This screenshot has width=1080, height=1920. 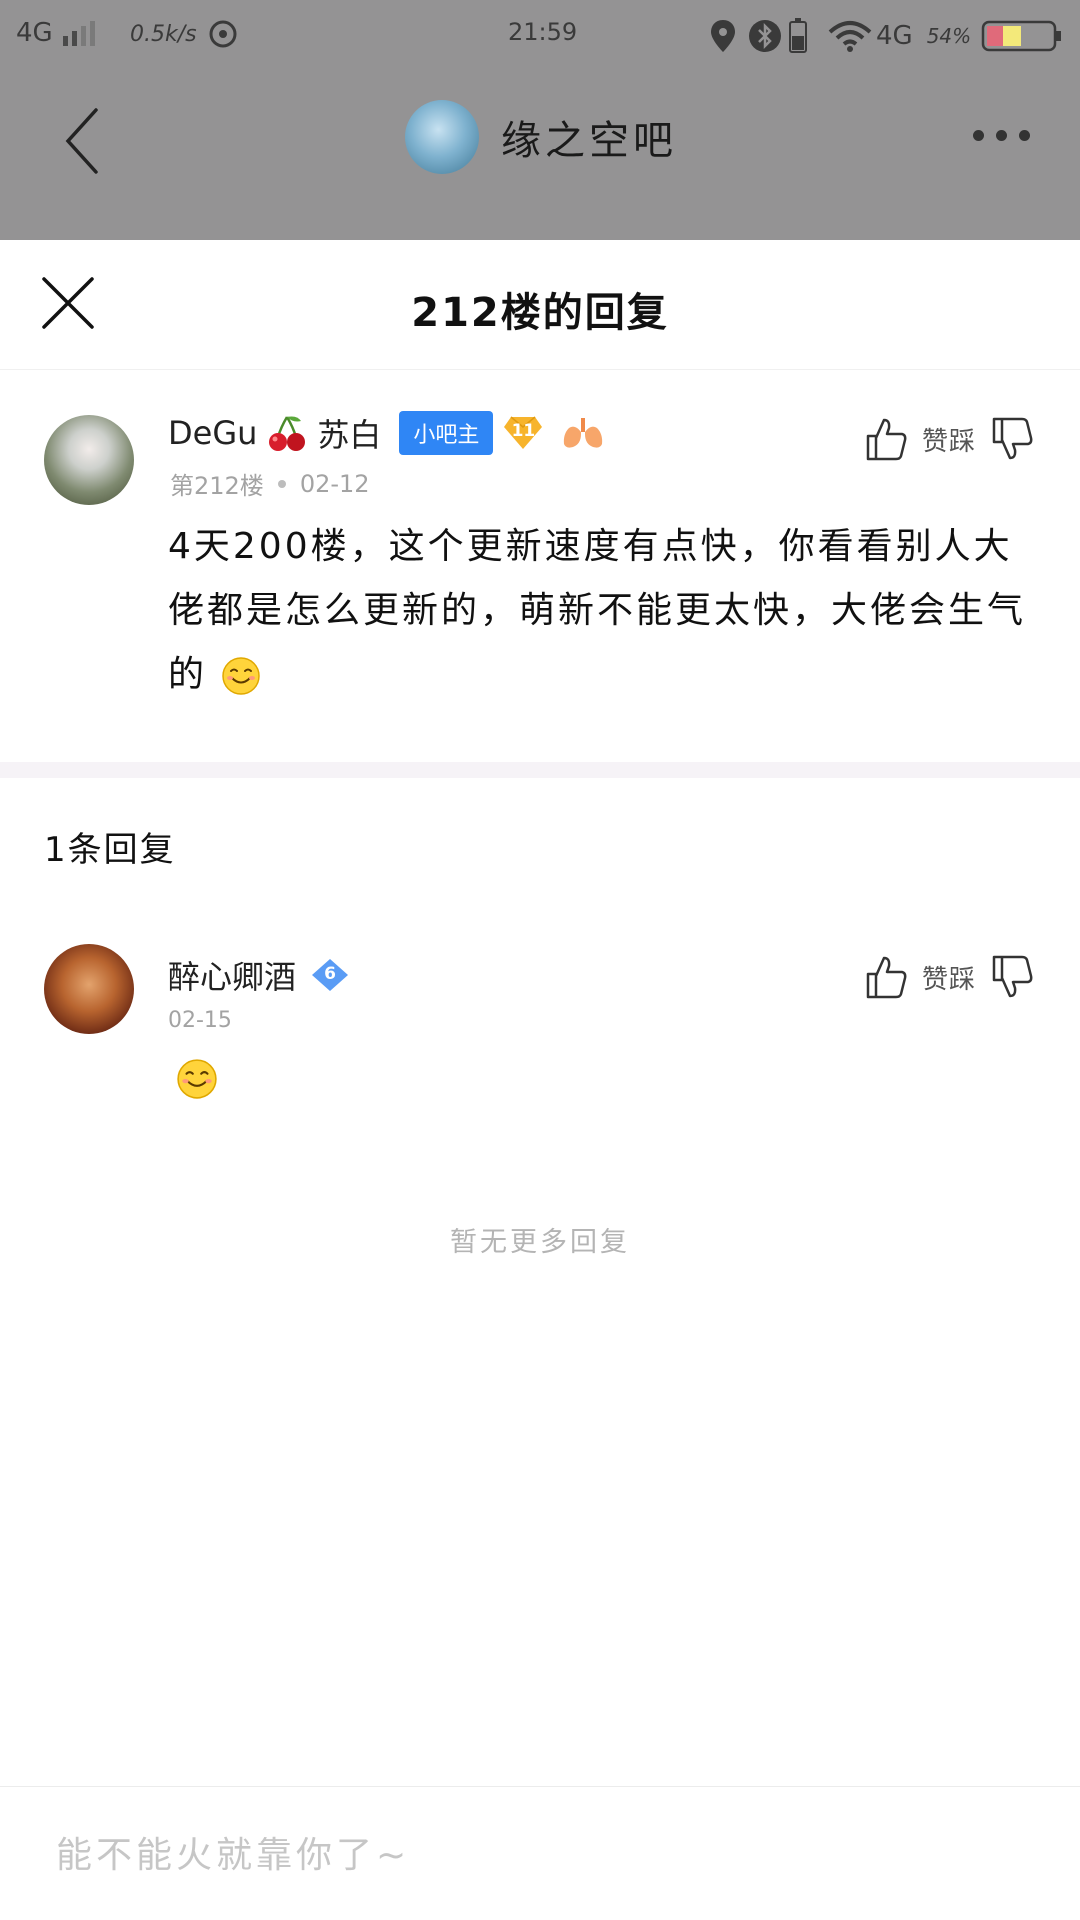 What do you see at coordinates (583, 433) in the screenshot?
I see `lungs-icon` at bounding box center [583, 433].